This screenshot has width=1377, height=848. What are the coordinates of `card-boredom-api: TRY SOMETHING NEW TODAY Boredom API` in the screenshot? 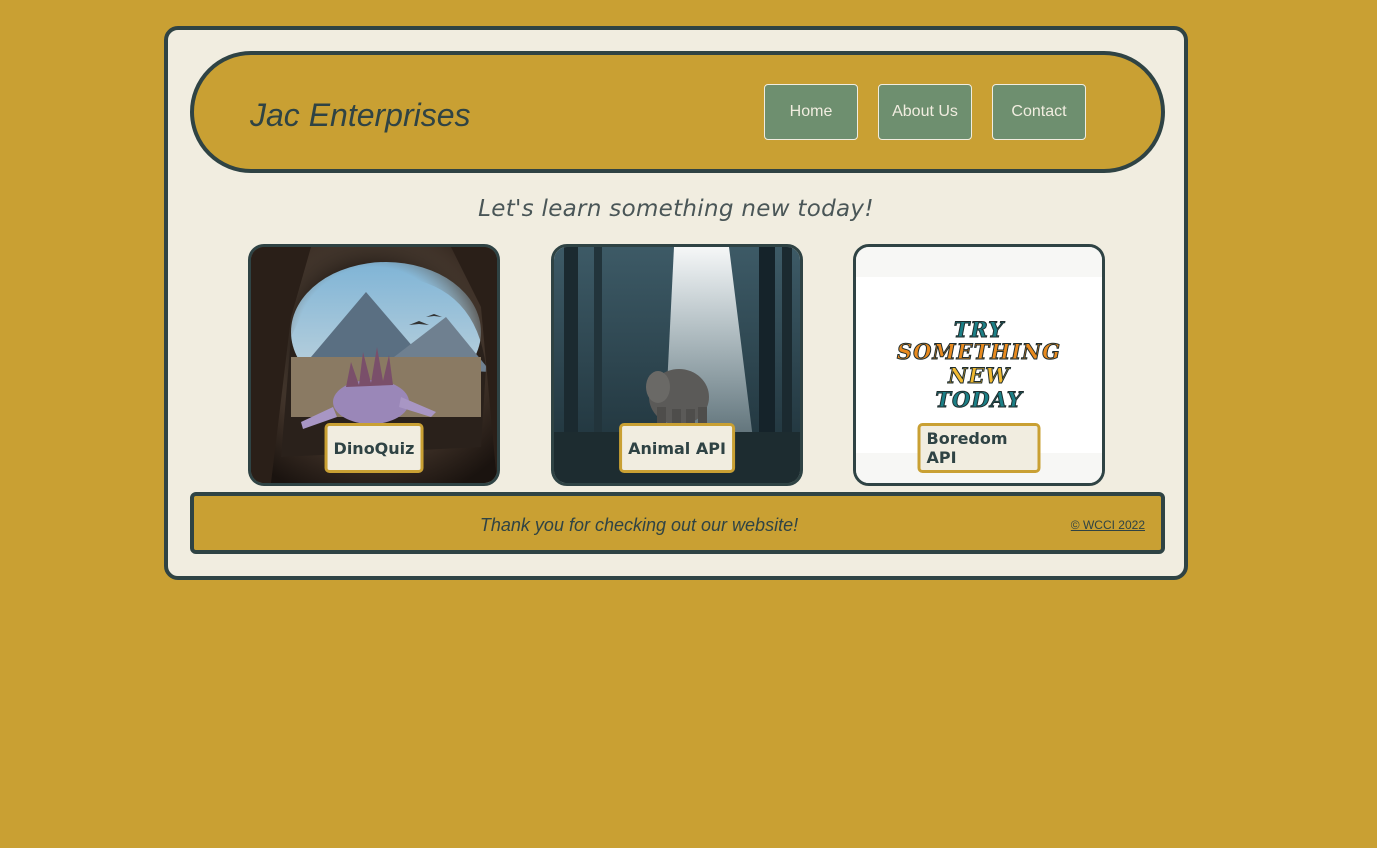 It's located at (979, 365).